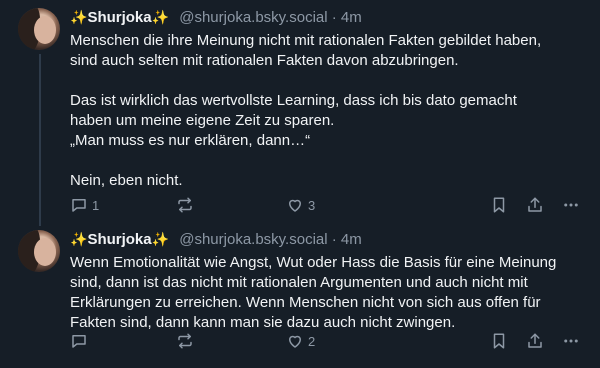 This screenshot has width=600, height=368. I want to click on like-button: 3, so click(300, 205).